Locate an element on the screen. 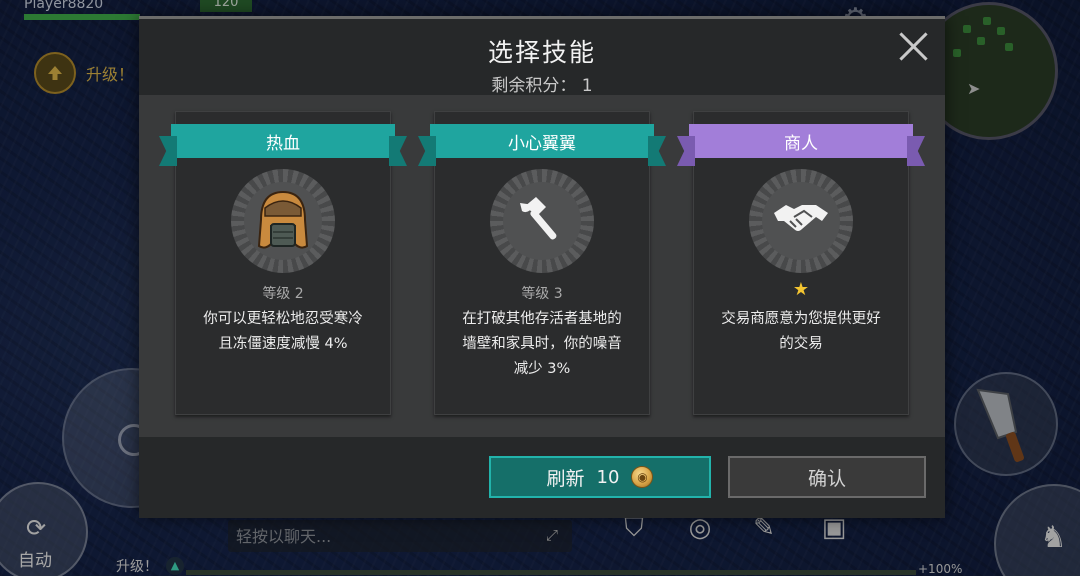  confirm-button: 确认 is located at coordinates (827, 477).